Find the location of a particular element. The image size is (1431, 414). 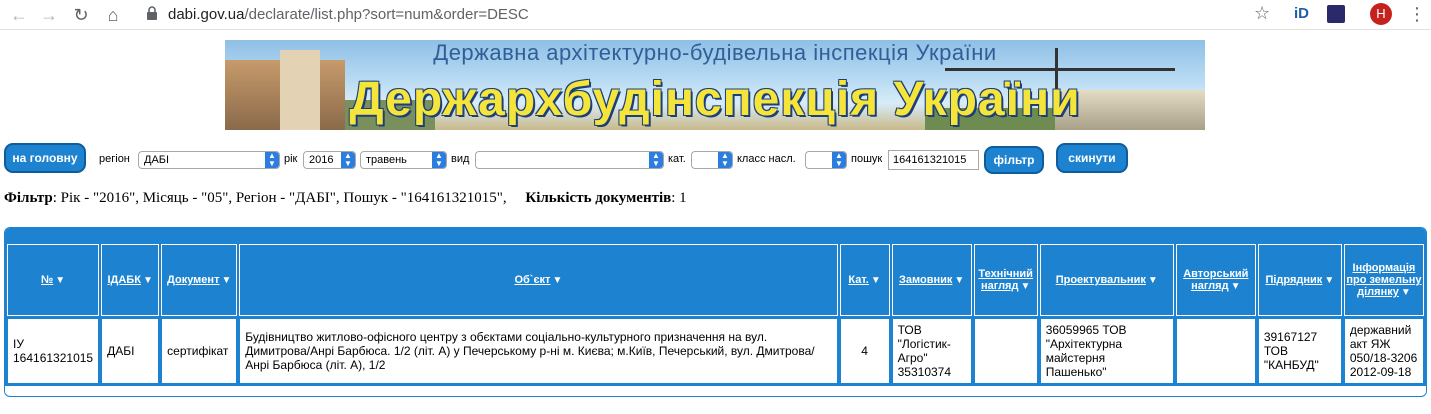

month-select: травень ▲ ▼ is located at coordinates (403, 160).